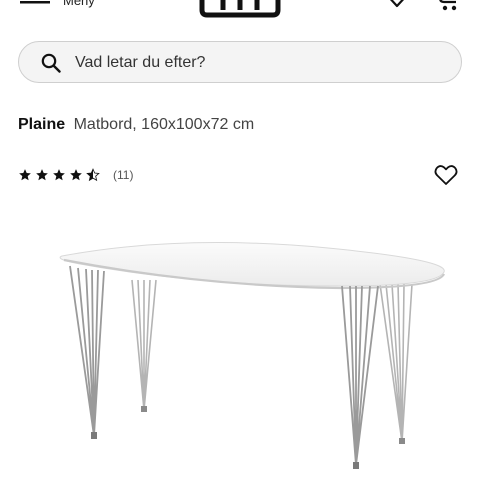 This screenshot has width=480, height=480. What do you see at coordinates (51, 63) in the screenshot?
I see `search-icon` at bounding box center [51, 63].